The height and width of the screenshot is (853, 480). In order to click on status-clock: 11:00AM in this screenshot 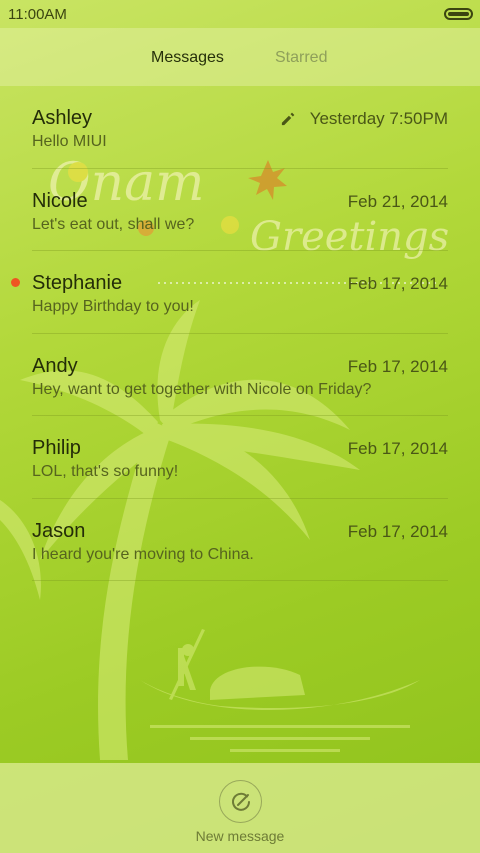, I will do `click(37, 14)`.